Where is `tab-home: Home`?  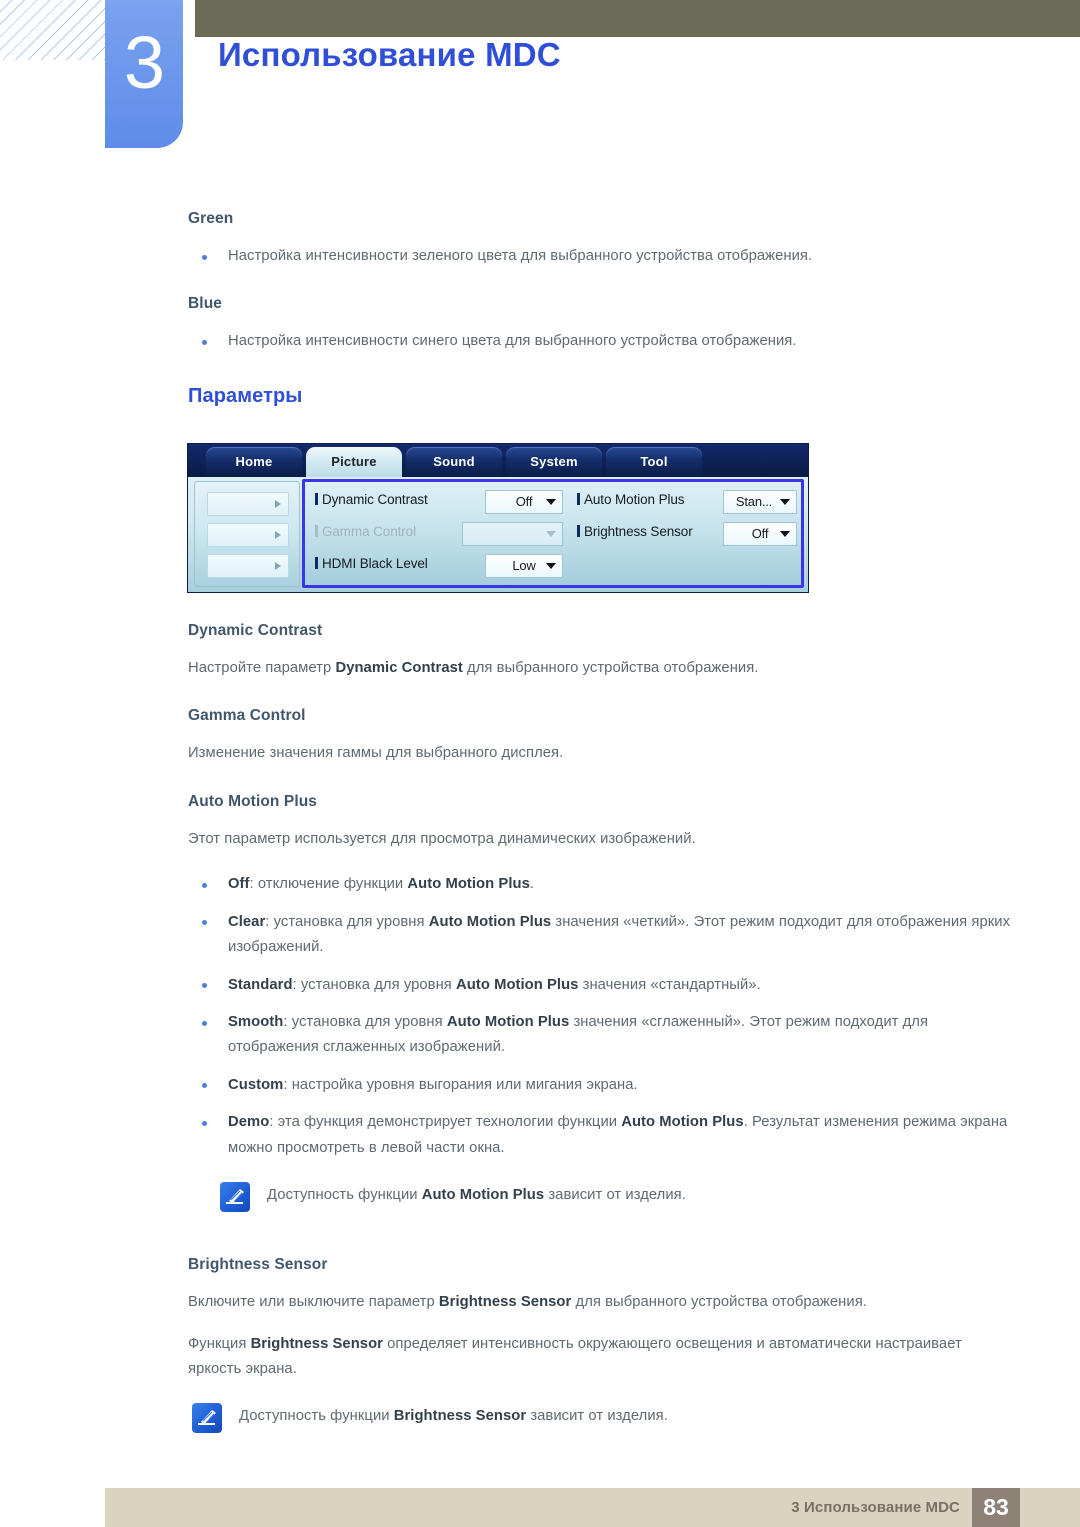
tab-home: Home is located at coordinates (254, 461).